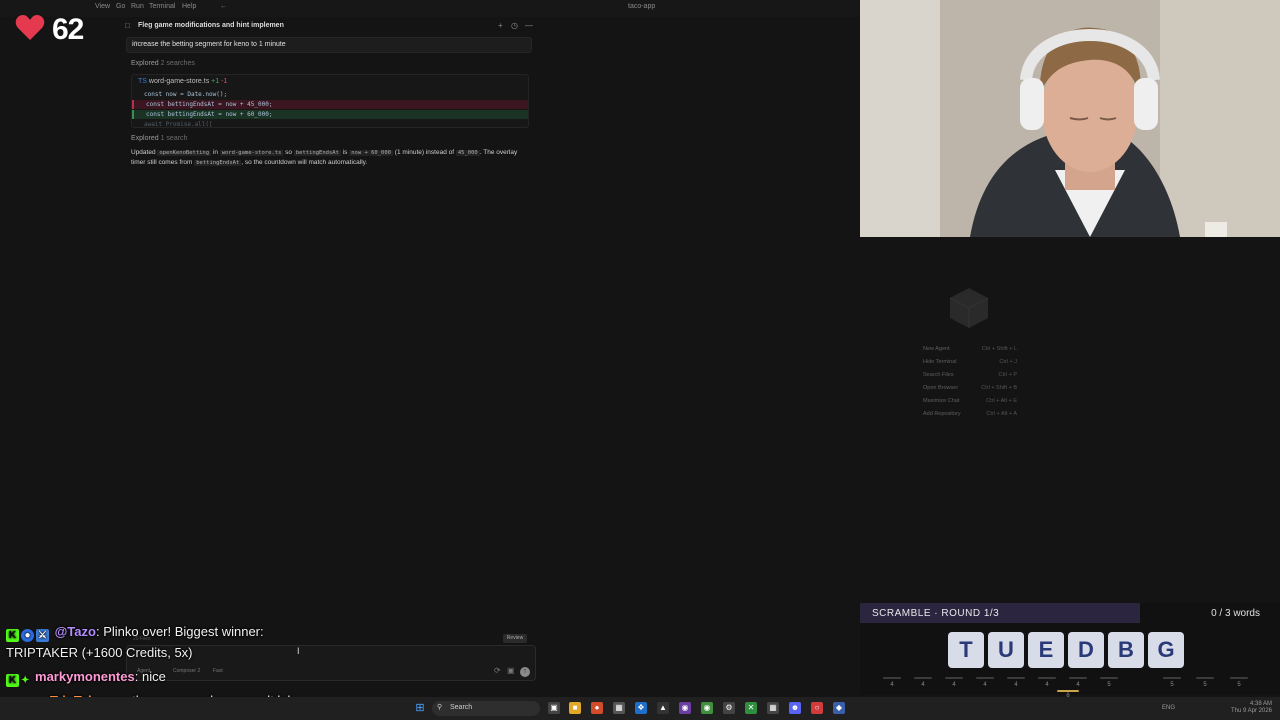  What do you see at coordinates (795, 708) in the screenshot?
I see `discord-icon: ☻` at bounding box center [795, 708].